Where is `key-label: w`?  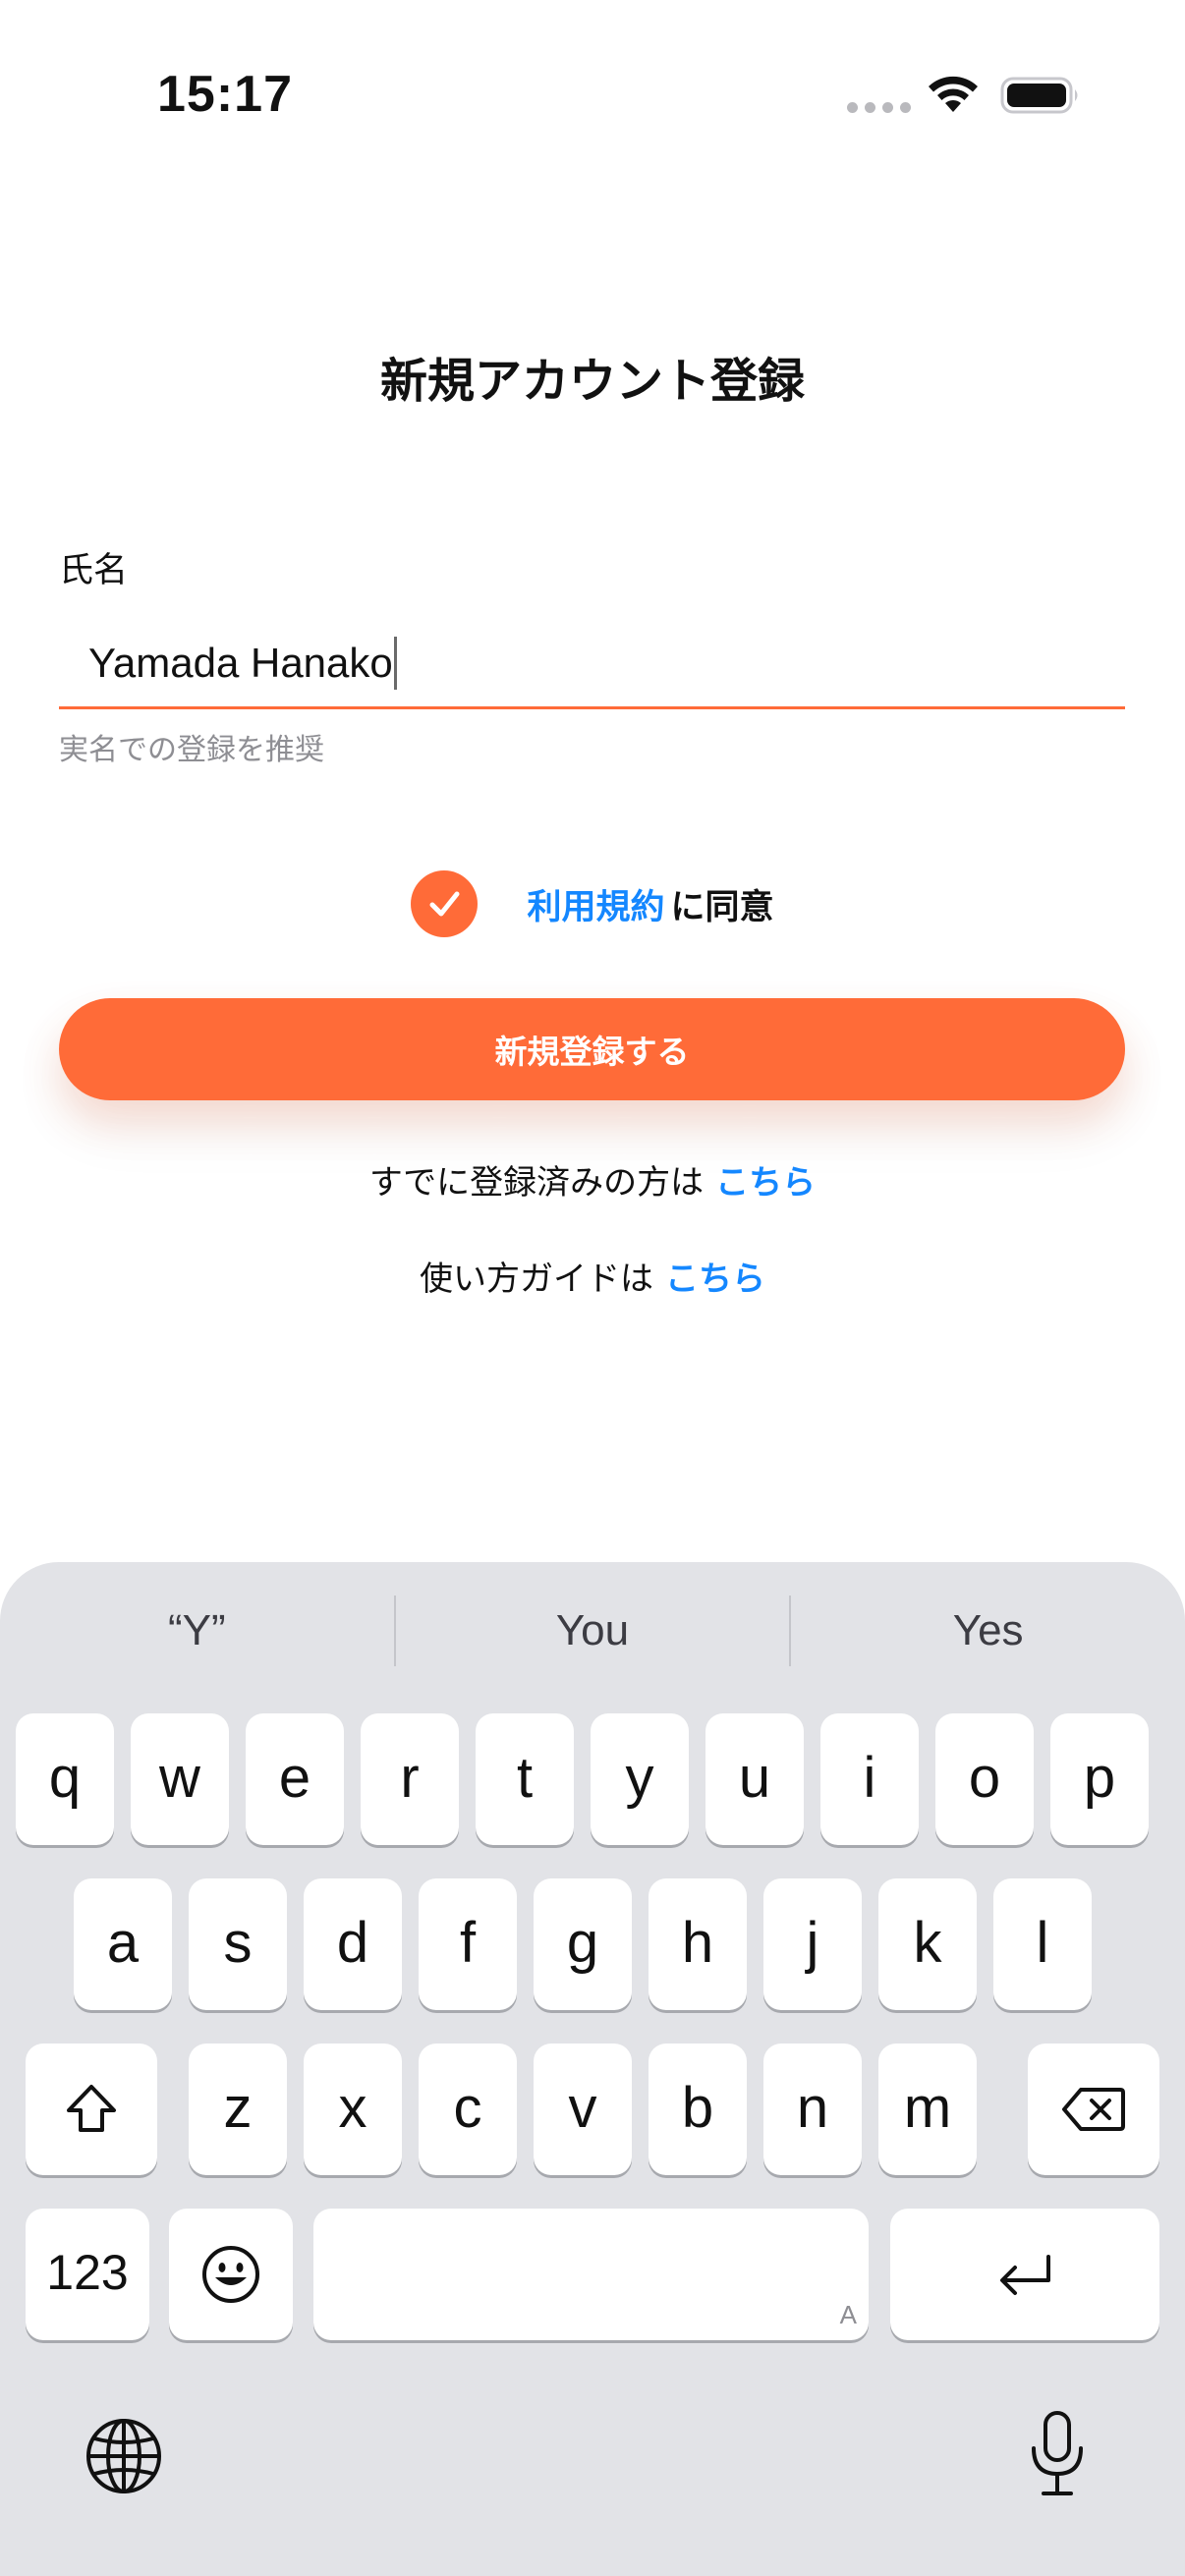
key-label: w is located at coordinates (180, 1777).